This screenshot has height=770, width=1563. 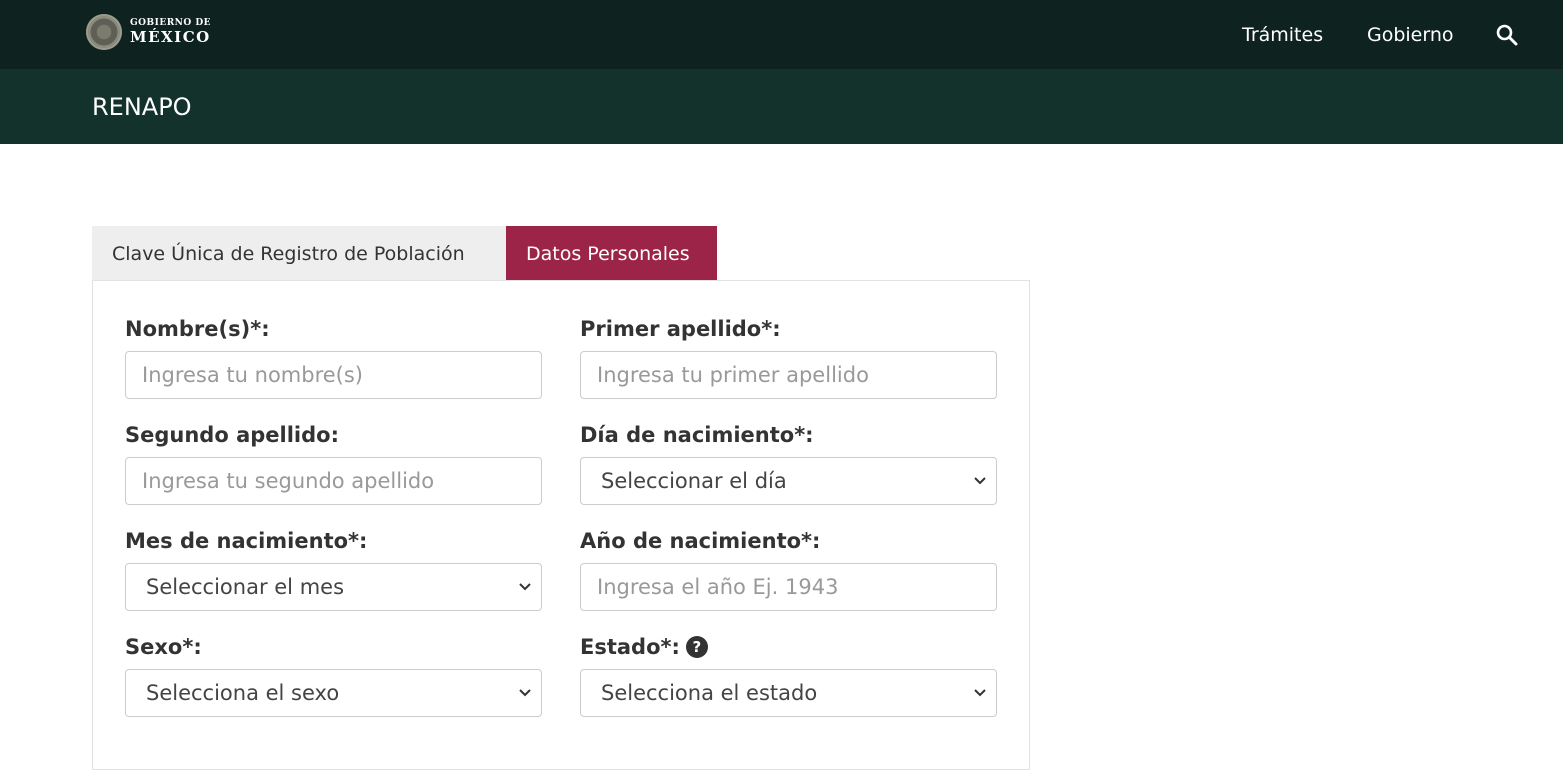 What do you see at coordinates (243, 693) in the screenshot?
I see `sexo-value: Selecciona el sexo` at bounding box center [243, 693].